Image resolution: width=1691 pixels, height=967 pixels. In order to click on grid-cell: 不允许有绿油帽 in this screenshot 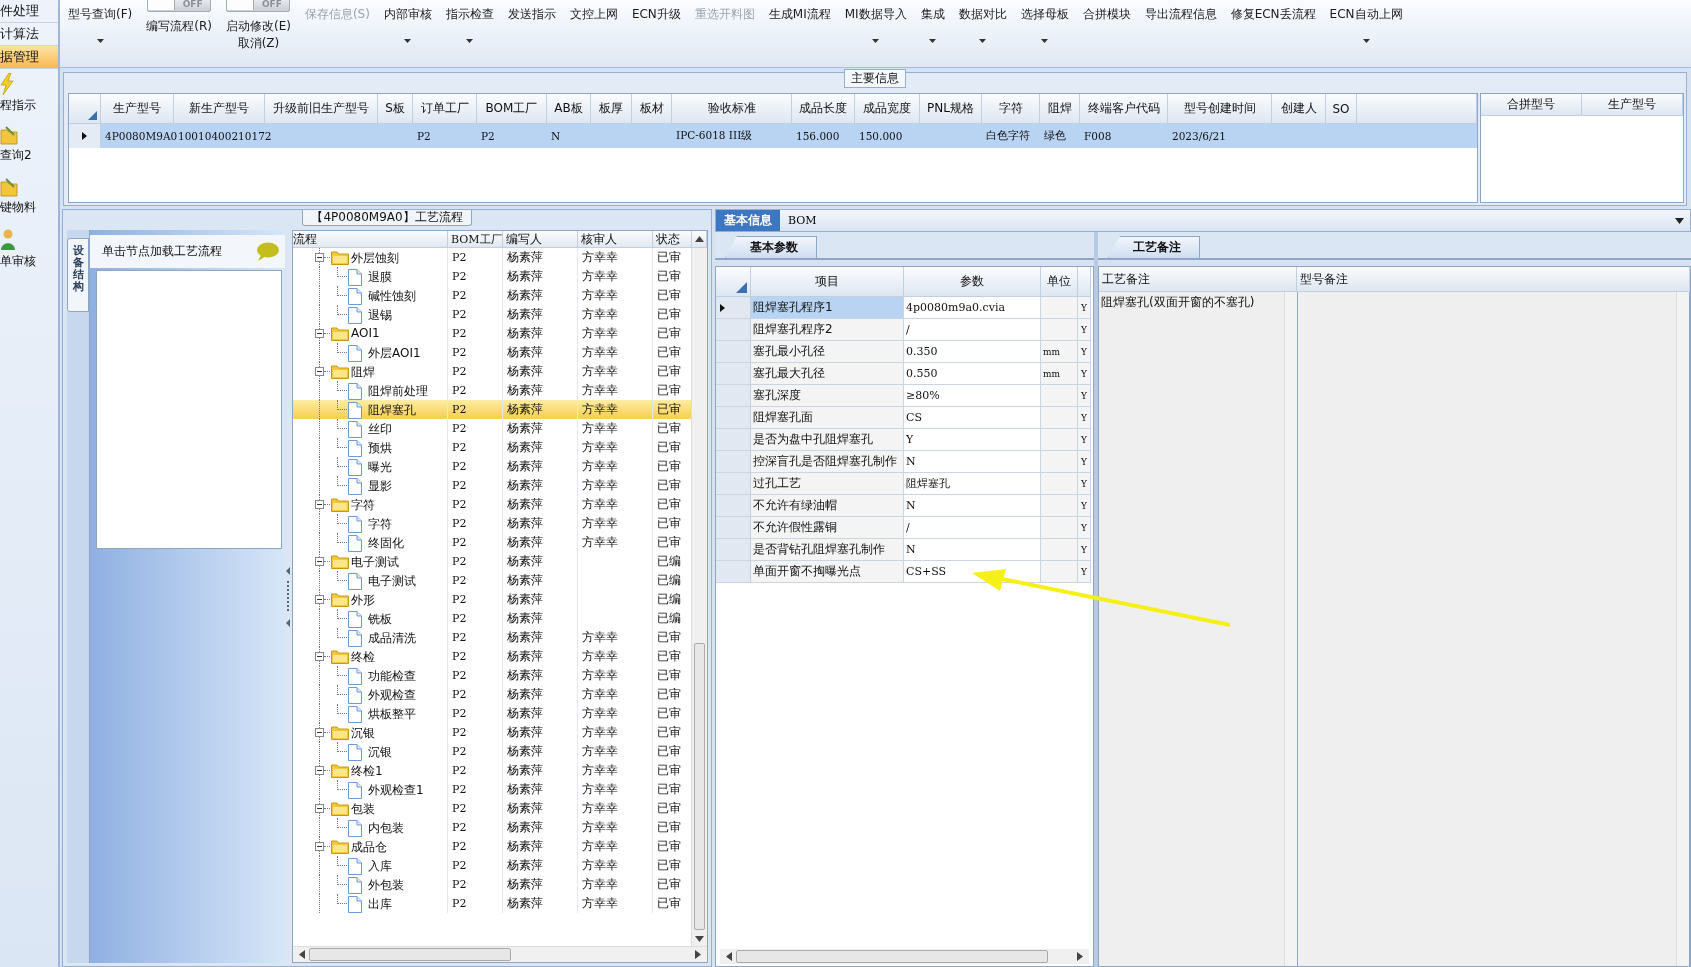, I will do `click(827, 506)`.